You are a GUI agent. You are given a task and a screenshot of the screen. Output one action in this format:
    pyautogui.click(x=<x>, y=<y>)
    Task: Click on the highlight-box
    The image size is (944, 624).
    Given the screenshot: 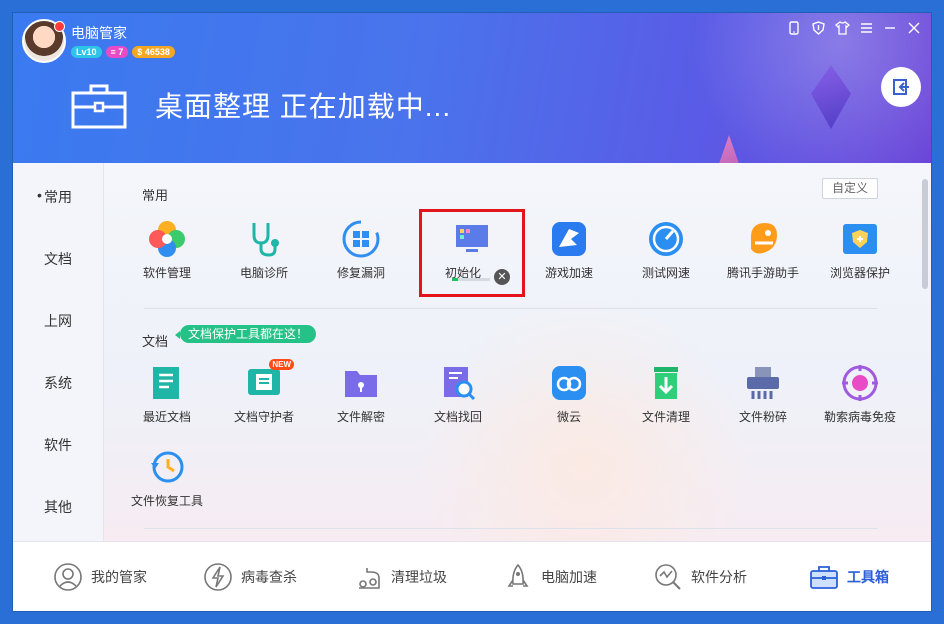 What is the action you would take?
    pyautogui.click(x=472, y=253)
    